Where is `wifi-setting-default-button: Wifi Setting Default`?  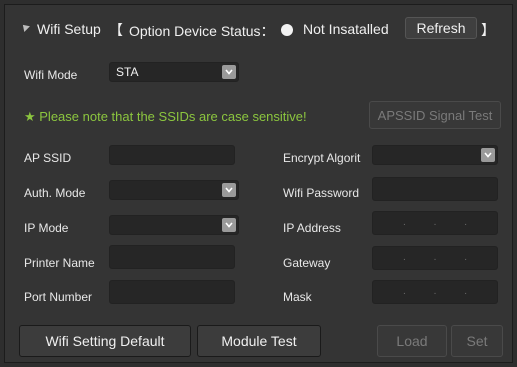 wifi-setting-default-button: Wifi Setting Default is located at coordinates (105, 341).